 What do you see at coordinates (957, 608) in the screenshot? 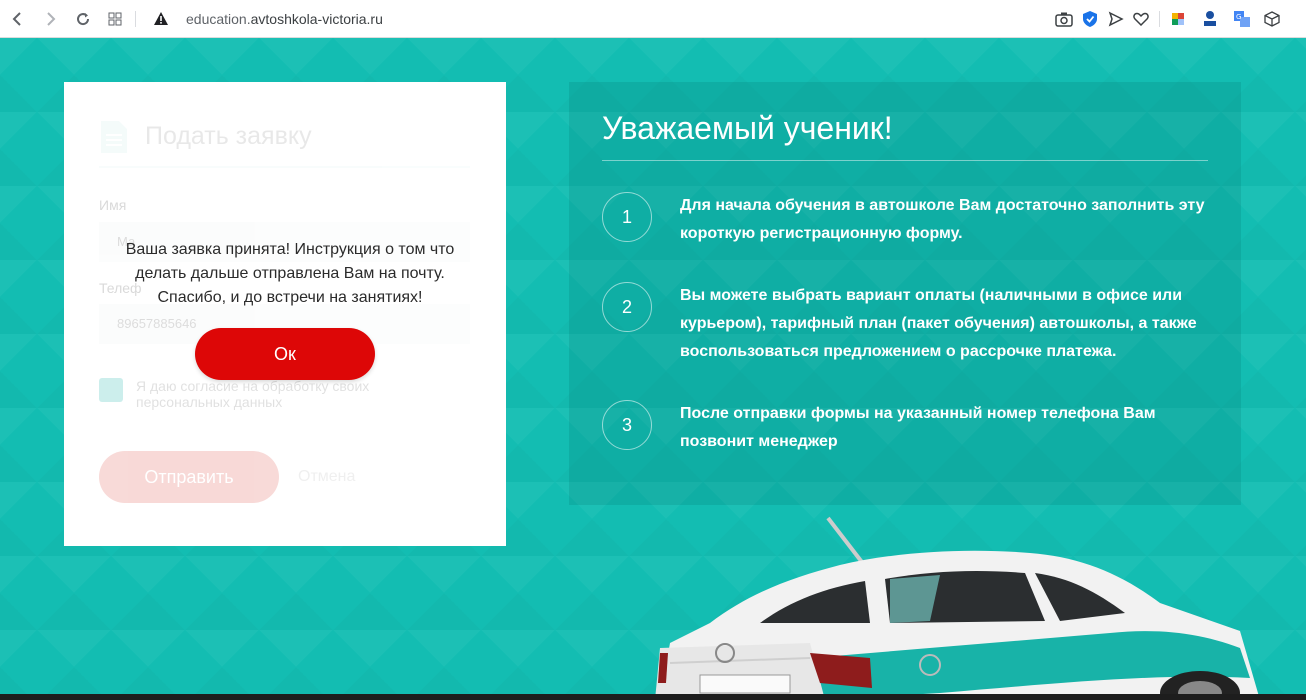
I see `driving-school-car-image` at bounding box center [957, 608].